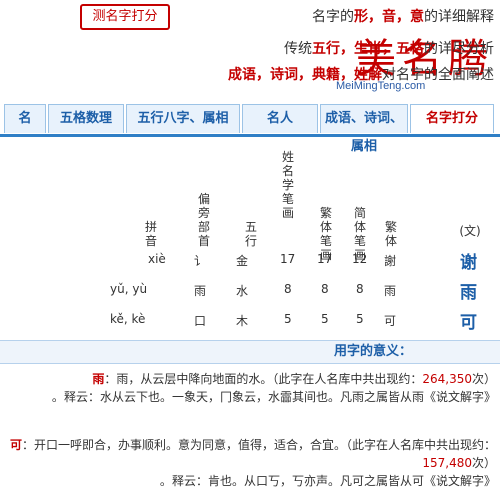 The height and width of the screenshot is (500, 500). I want to click on column-header: 五行, so click(250, 234).